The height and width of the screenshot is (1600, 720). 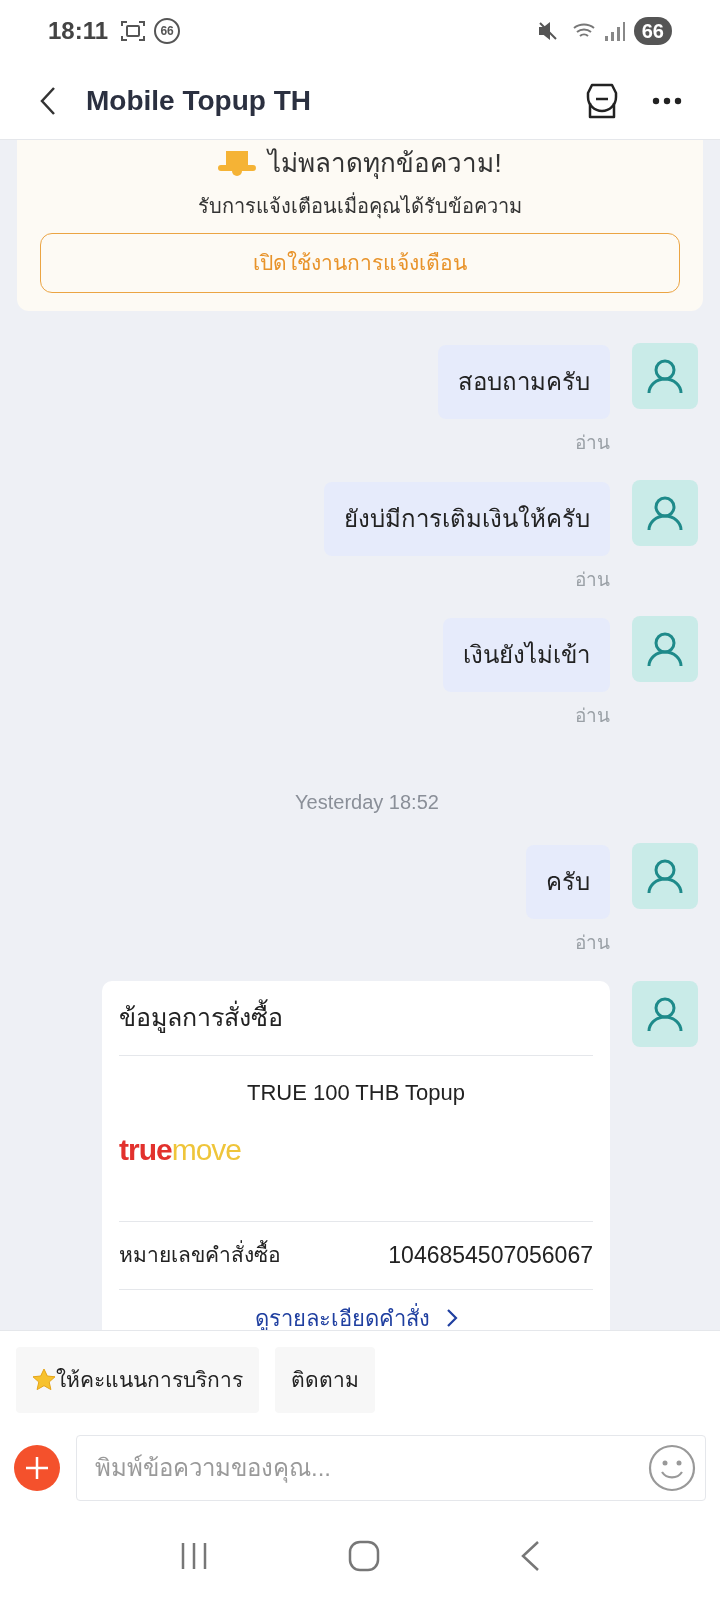 What do you see at coordinates (37, 1468) in the screenshot?
I see `add-icon` at bounding box center [37, 1468].